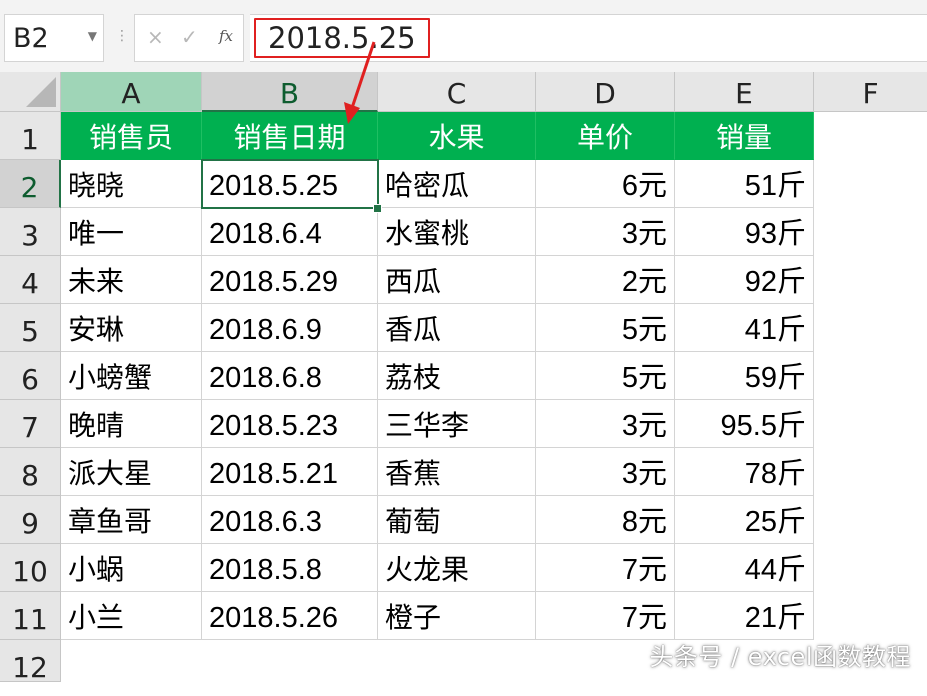 This screenshot has height=696, width=927. What do you see at coordinates (30, 520) in the screenshot?
I see `row-header-9: 9` at bounding box center [30, 520].